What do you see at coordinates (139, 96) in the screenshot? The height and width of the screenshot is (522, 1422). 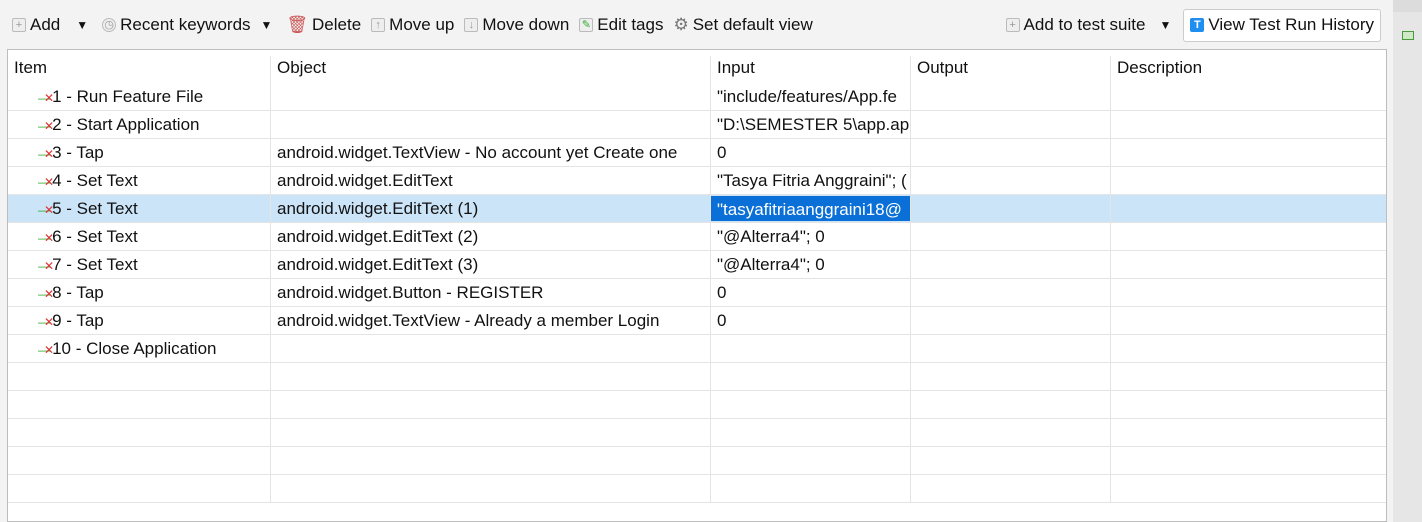 I see `item-cell: —✕ 1 - Run Feature File` at bounding box center [139, 96].